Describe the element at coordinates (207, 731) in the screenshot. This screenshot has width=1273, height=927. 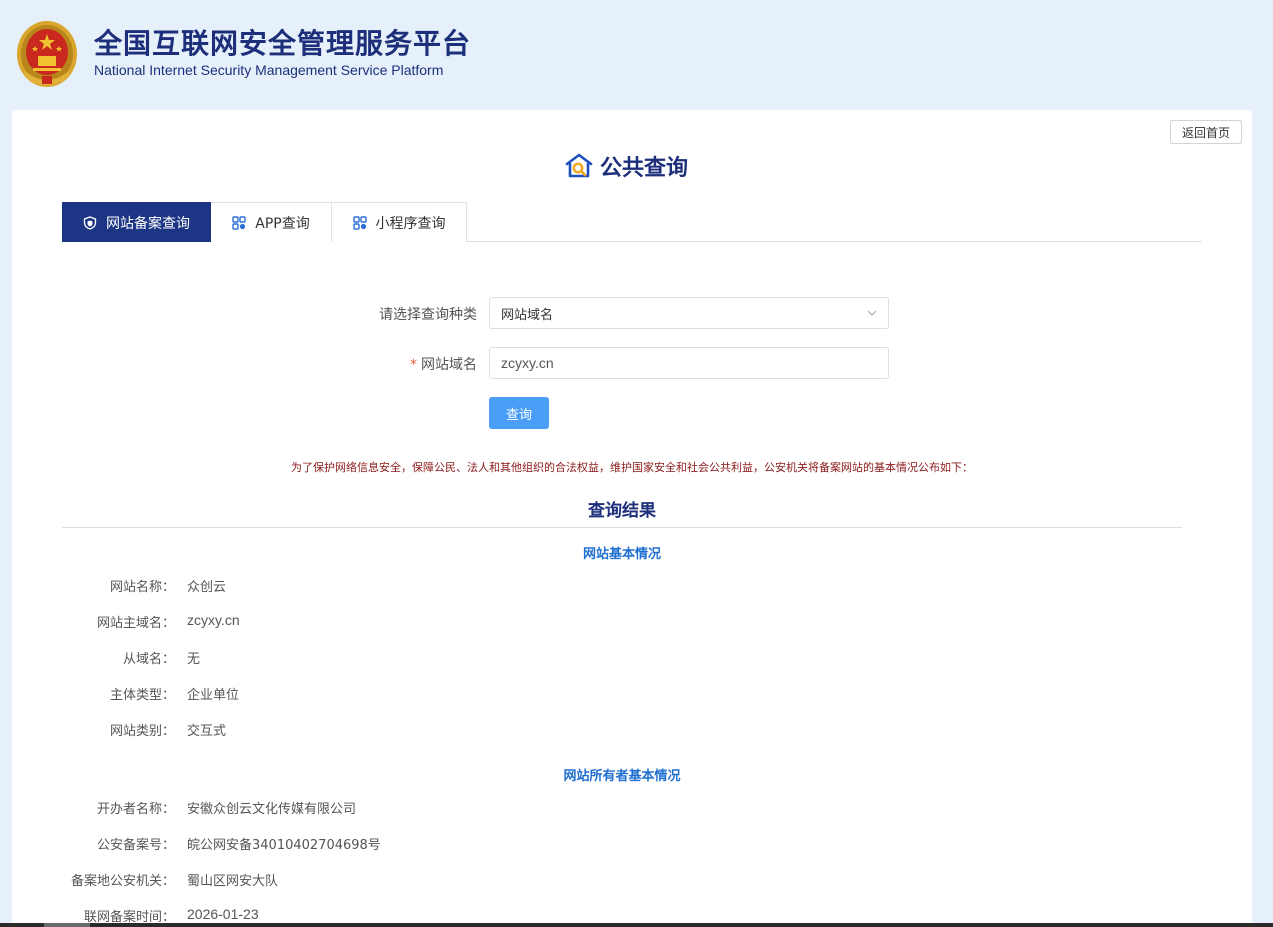
I see `field-value: 交互式` at that location.